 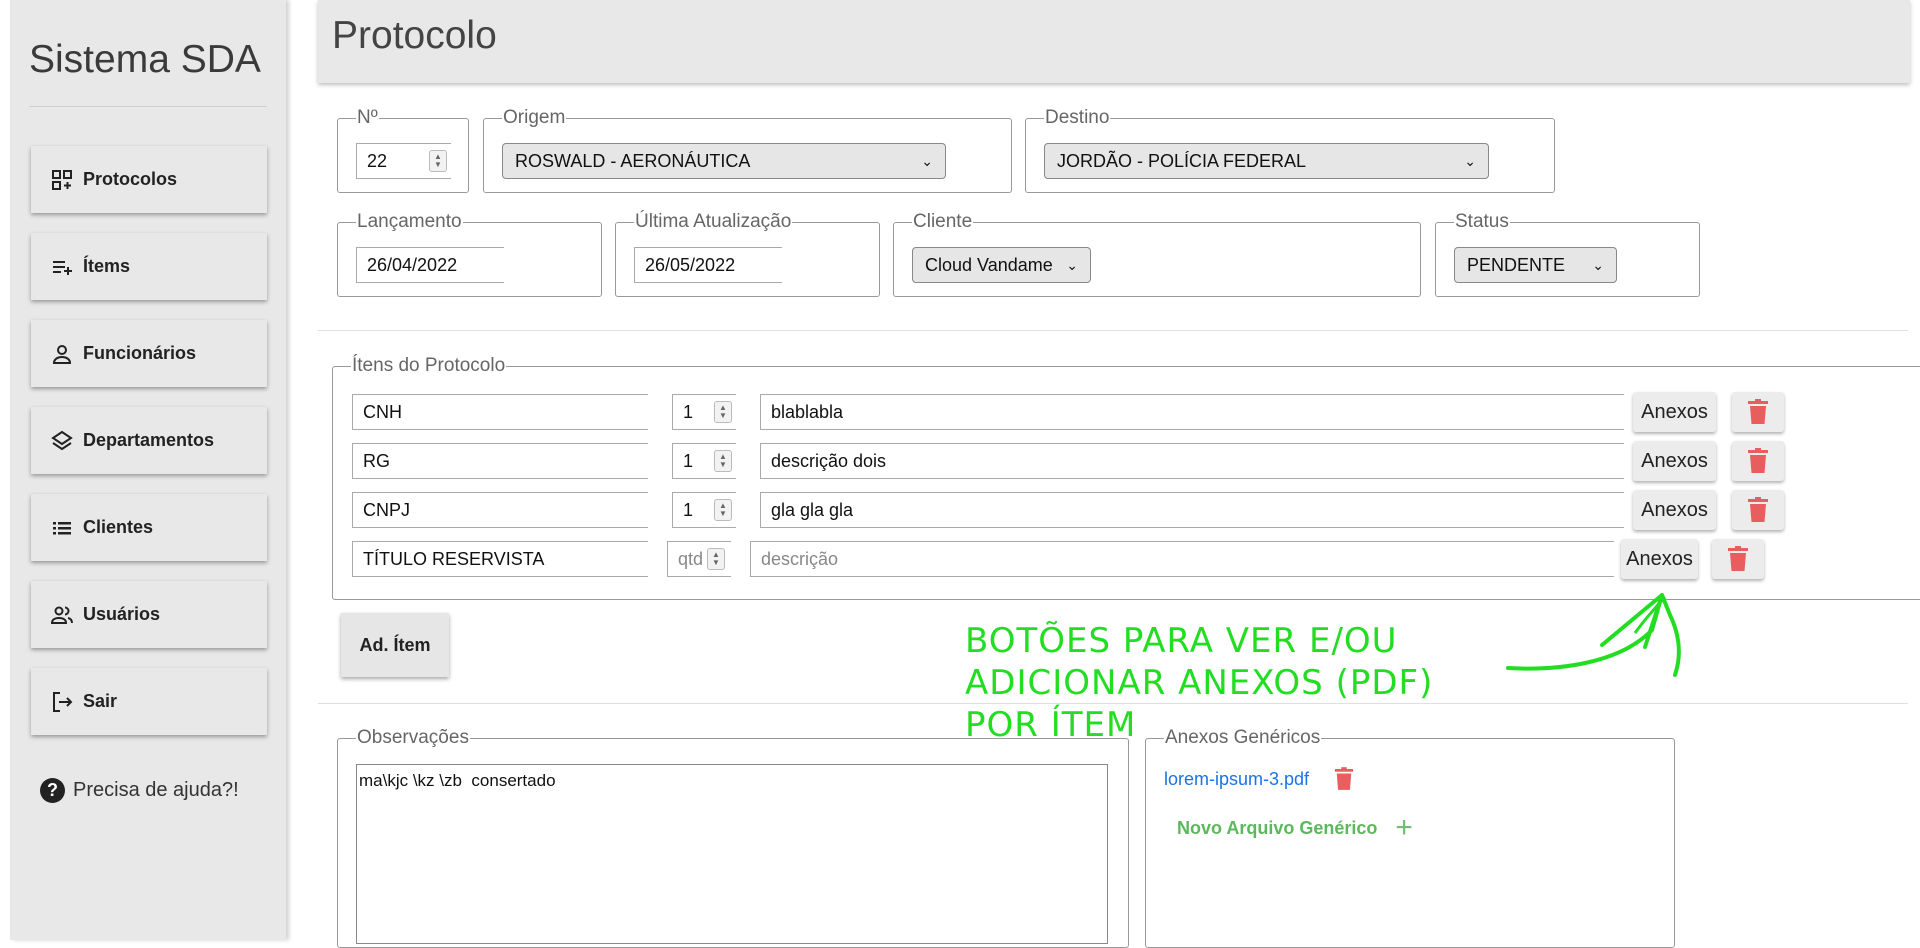 What do you see at coordinates (989, 264) in the screenshot?
I see `cliente-value: Cloud Vandame` at bounding box center [989, 264].